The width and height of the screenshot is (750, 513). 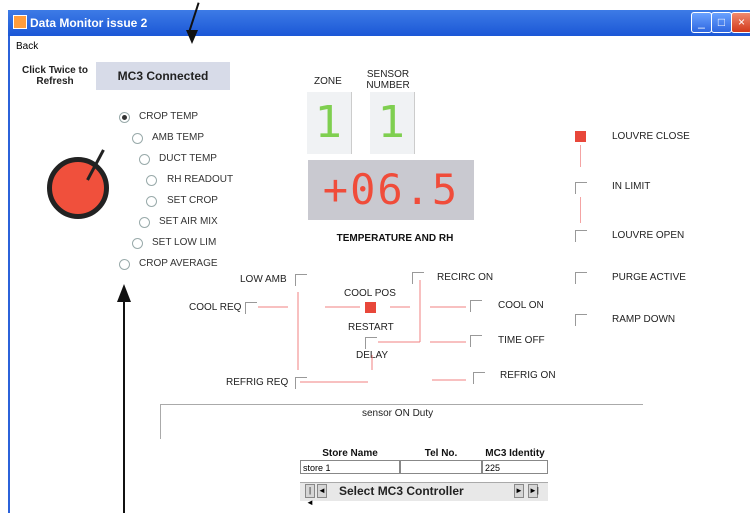 What do you see at coordinates (178, 137) in the screenshot?
I see `radio-label: AMB TEMP` at bounding box center [178, 137].